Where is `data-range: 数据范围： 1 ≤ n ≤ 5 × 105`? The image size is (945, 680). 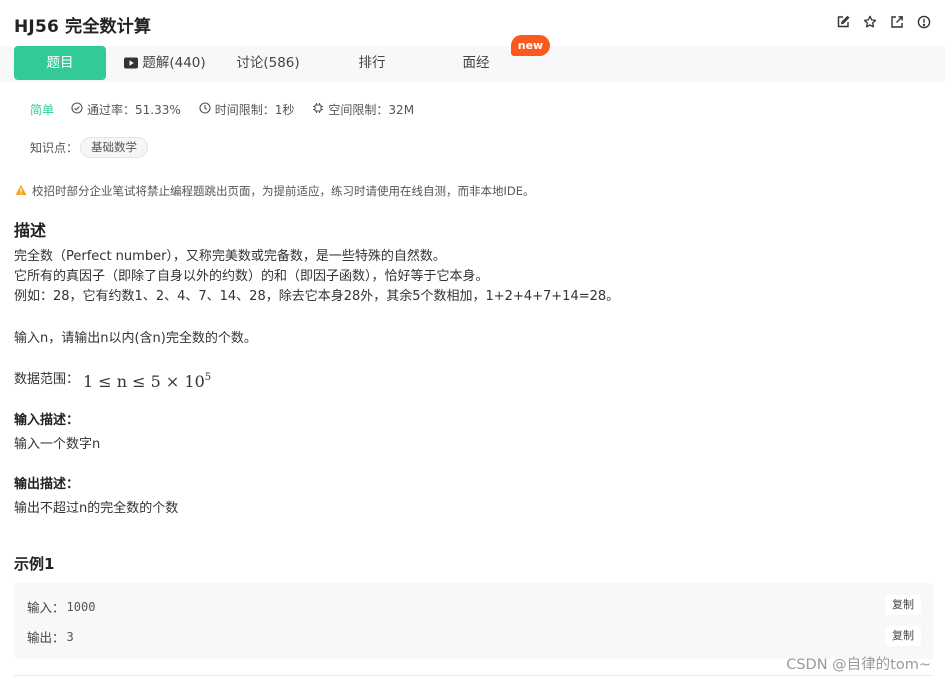
data-range: 数据范围： 1 ≤ n ≤ 5 × 105 is located at coordinates (112, 380).